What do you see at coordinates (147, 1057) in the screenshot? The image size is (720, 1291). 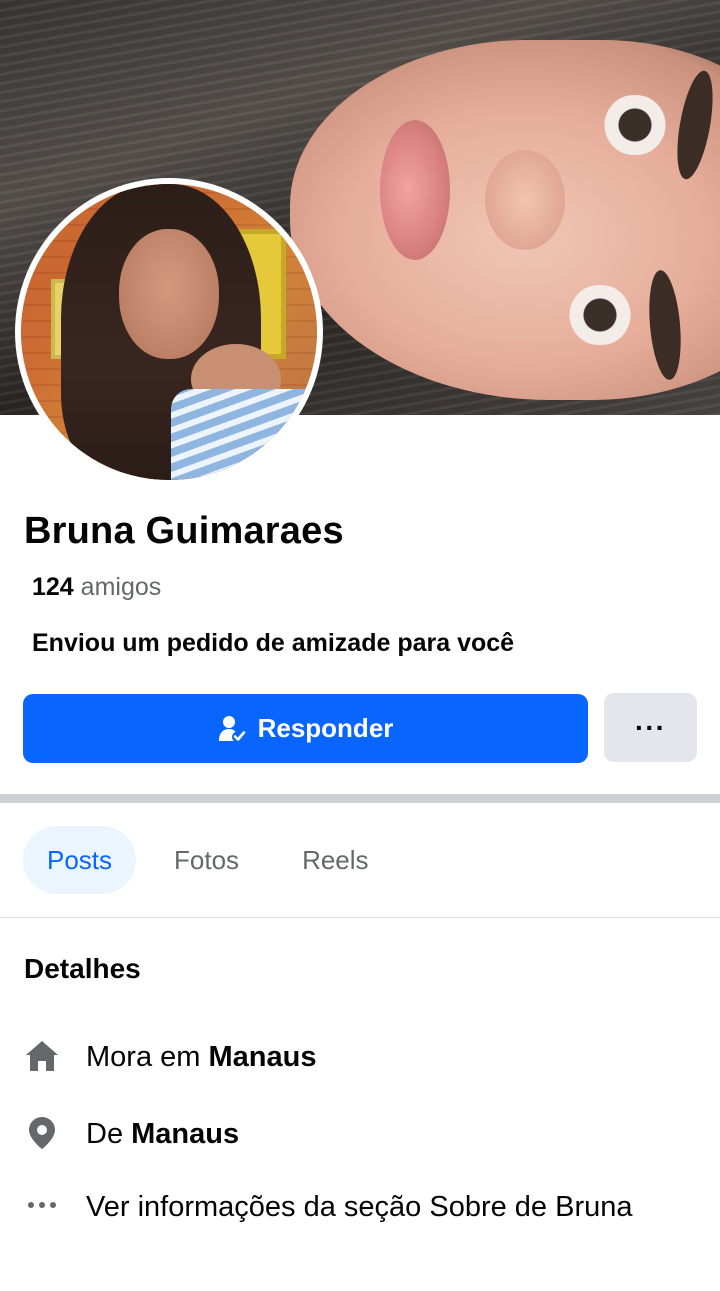 I see `lives-prefix: Mora em` at bounding box center [147, 1057].